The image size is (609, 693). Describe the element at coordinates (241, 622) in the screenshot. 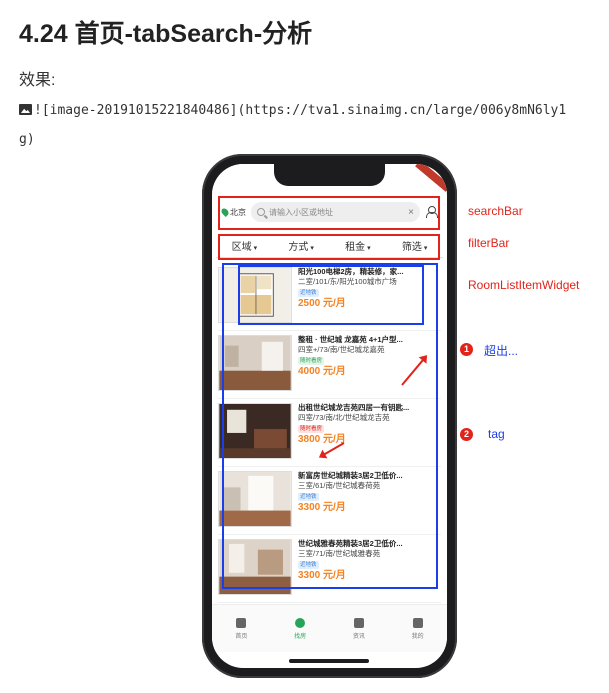

I see `home-icon` at that location.